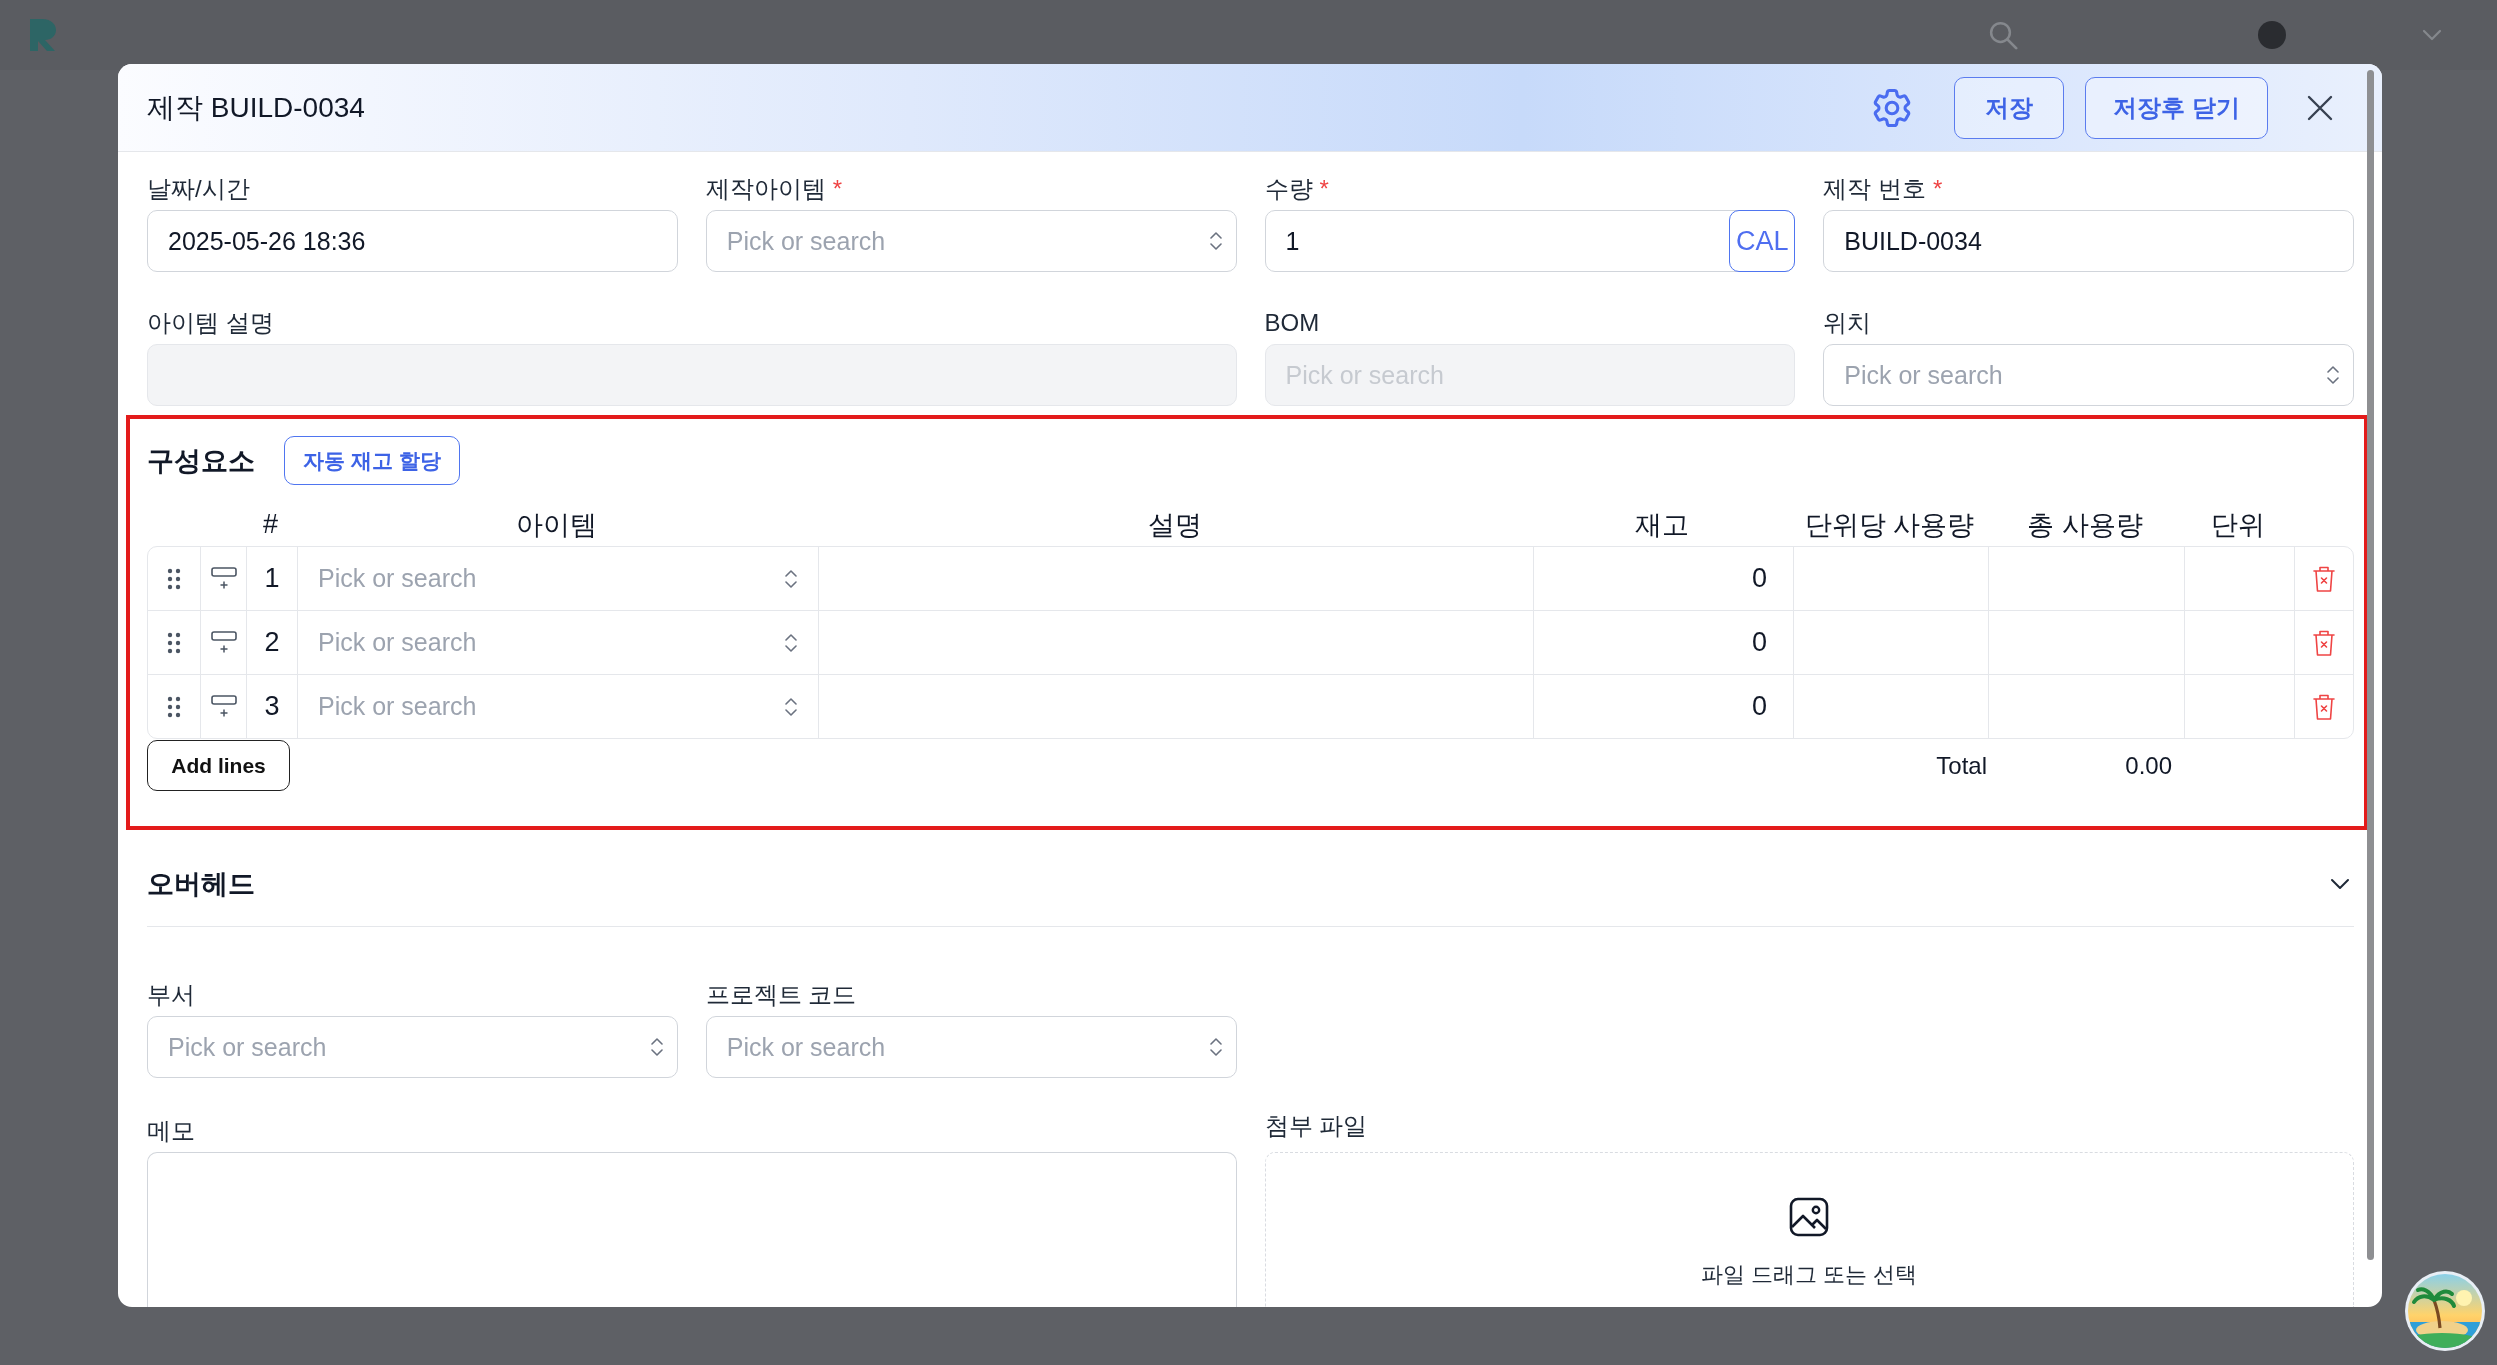  Describe the element at coordinates (1762, 241) in the screenshot. I see `calculator-button: CAL` at that location.